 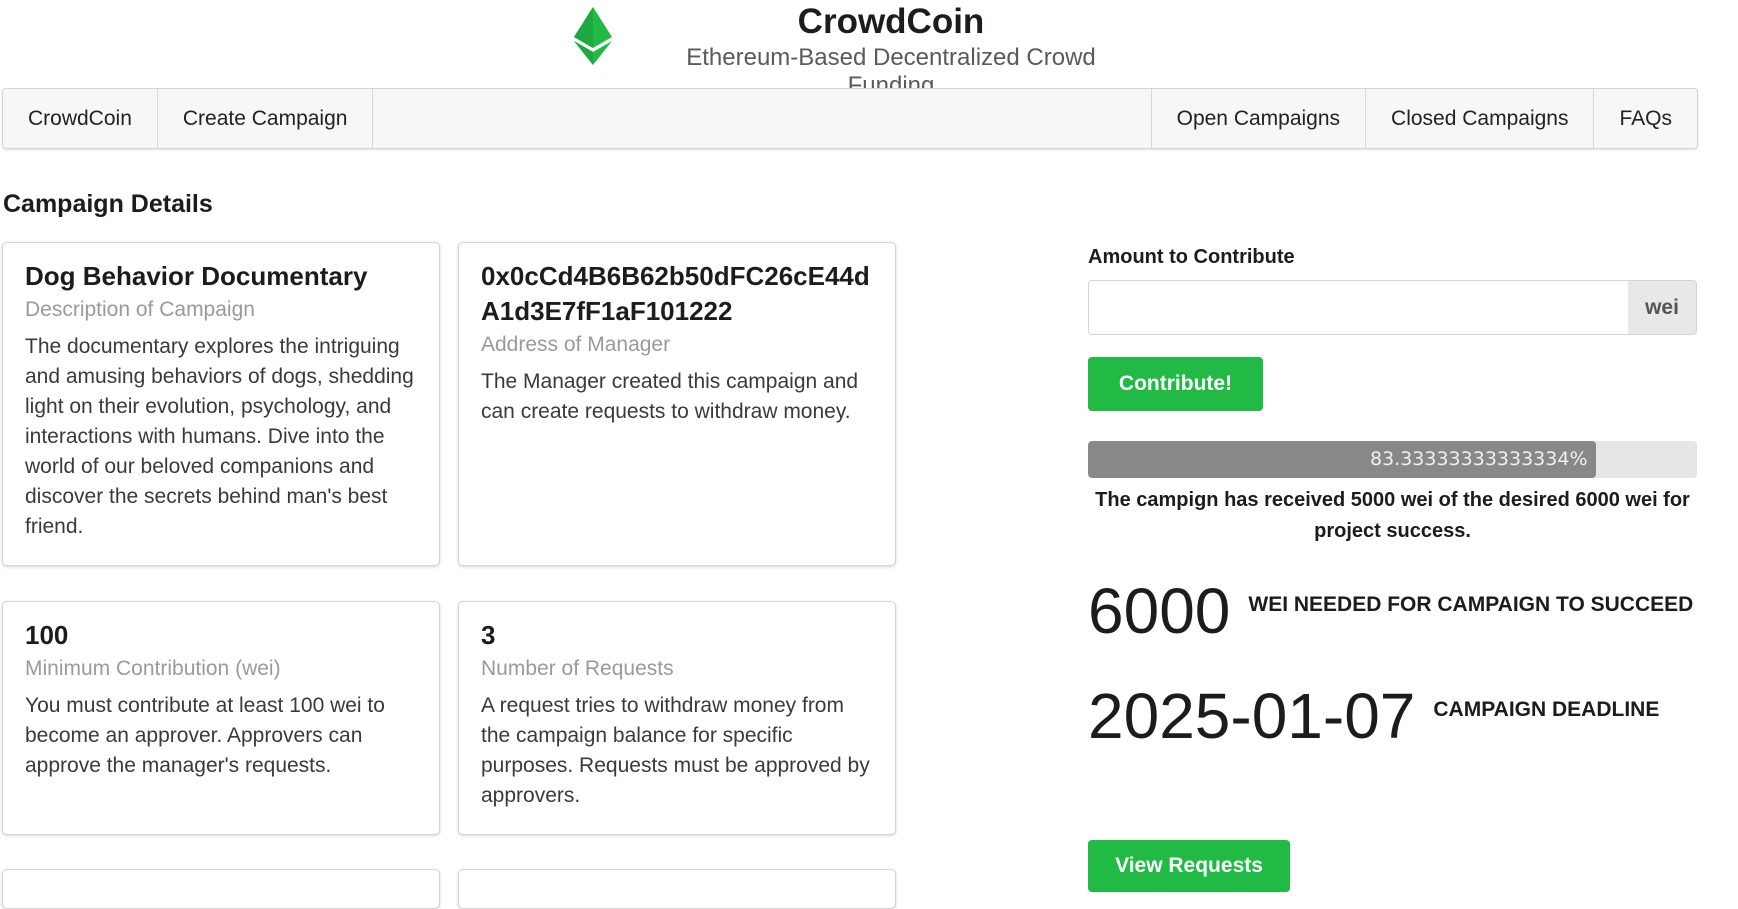 What do you see at coordinates (1189, 866) in the screenshot?
I see `view-requests-button: View Requests` at bounding box center [1189, 866].